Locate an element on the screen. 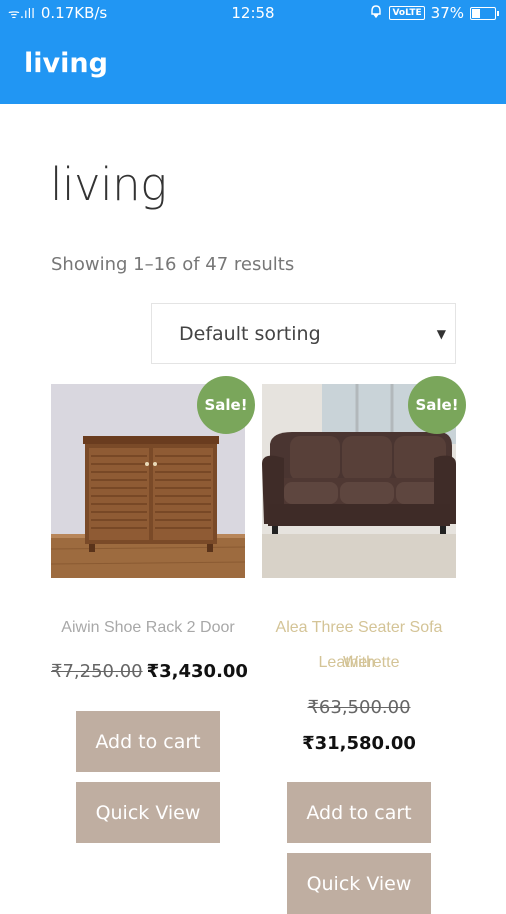  old-price-value: ₹63,500.00 is located at coordinates (359, 707).